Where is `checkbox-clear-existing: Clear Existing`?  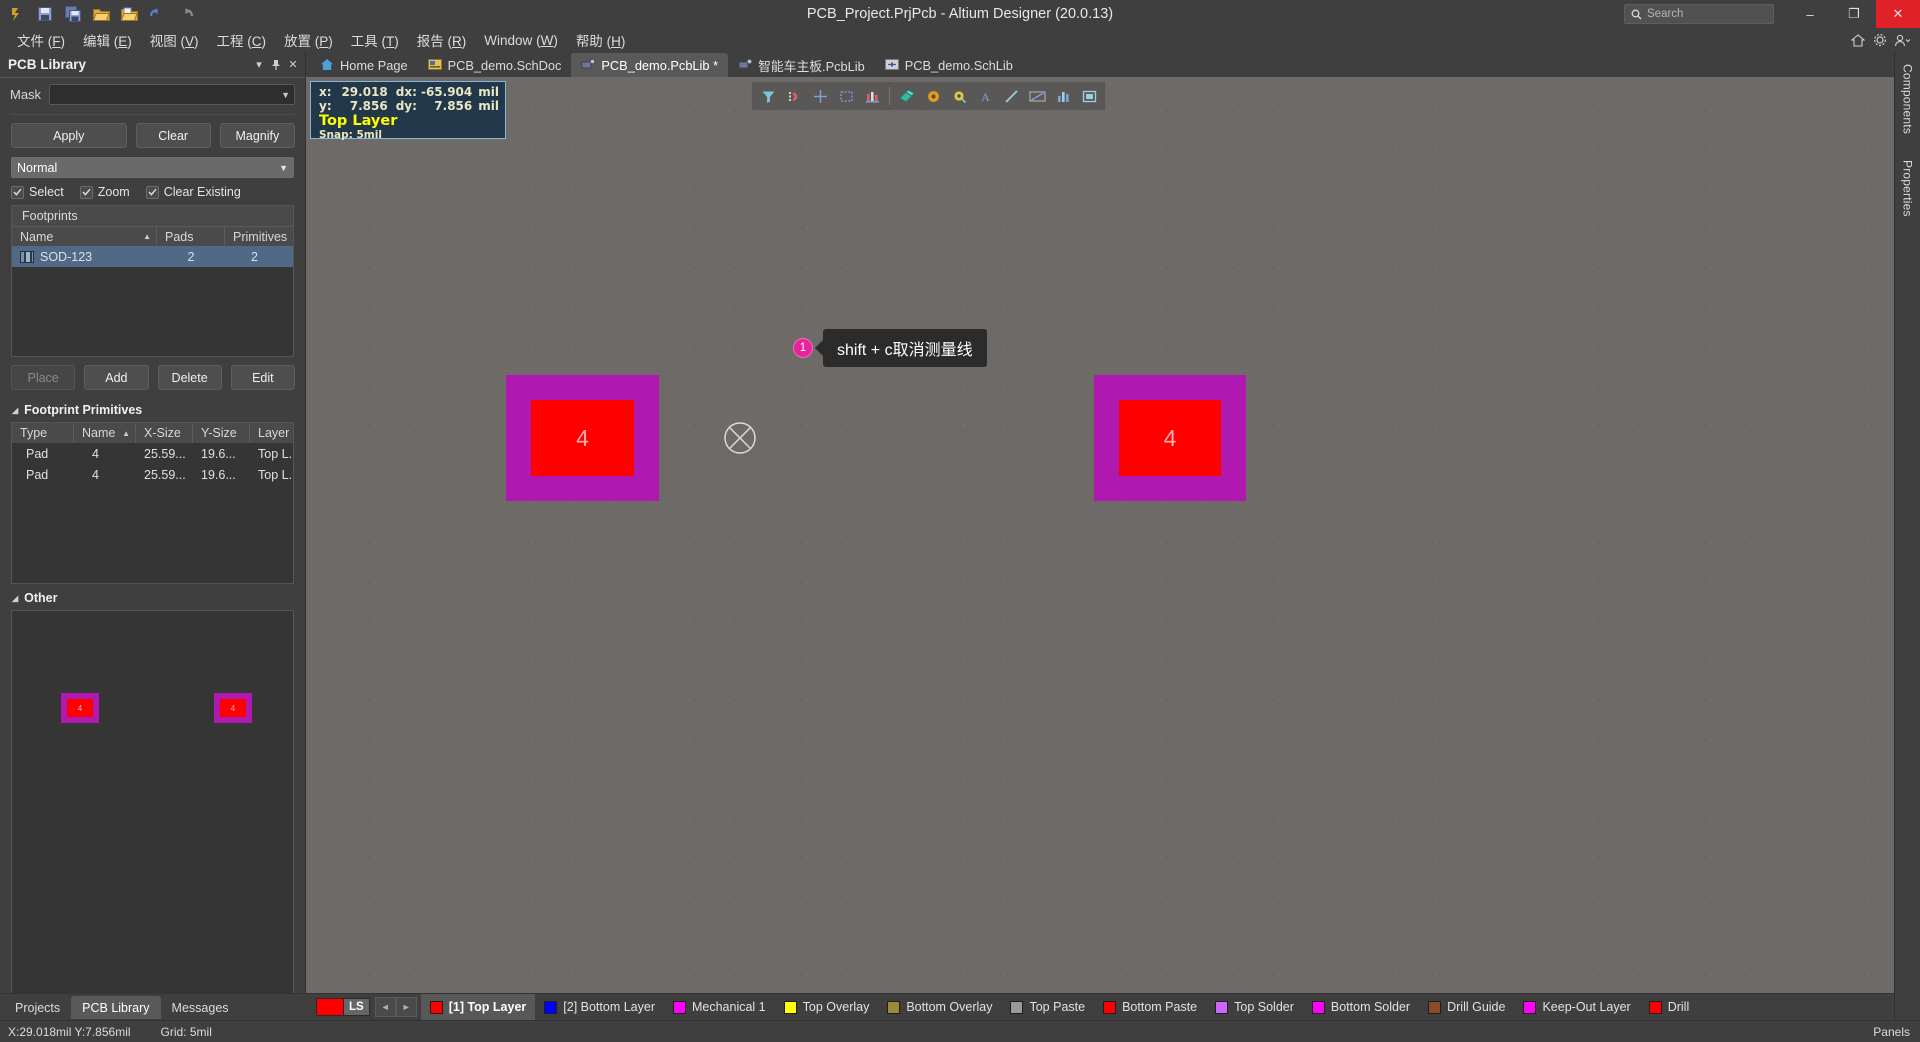 checkbox-clear-existing: Clear Existing is located at coordinates (193, 192).